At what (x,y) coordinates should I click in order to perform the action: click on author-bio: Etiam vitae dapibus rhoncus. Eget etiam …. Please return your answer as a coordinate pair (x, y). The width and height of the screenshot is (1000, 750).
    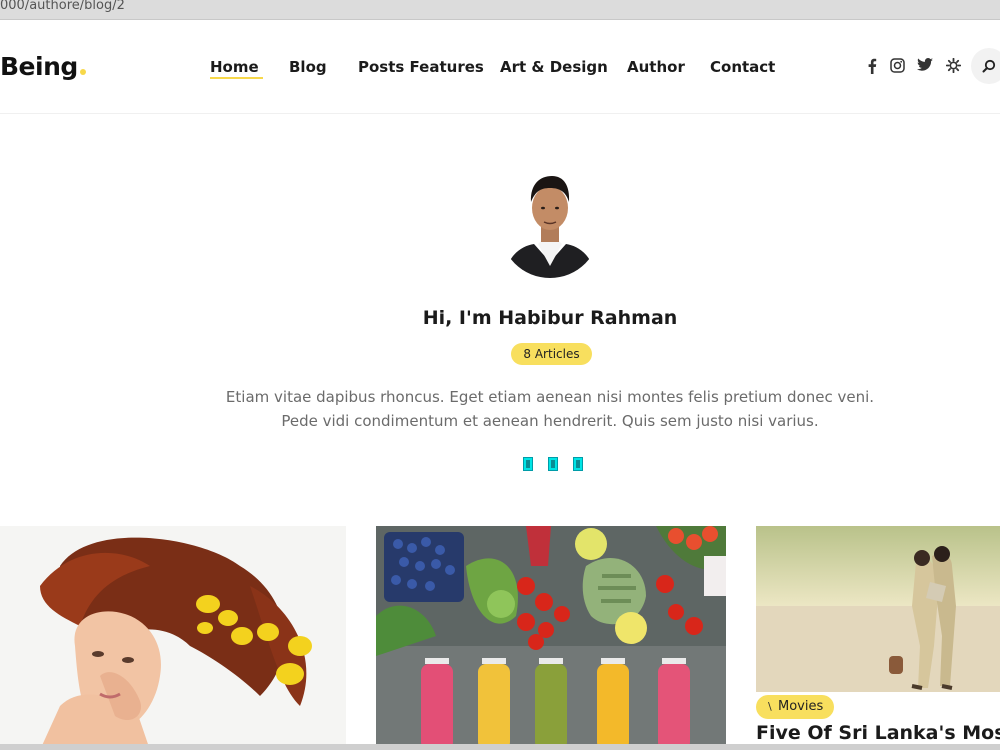
    Looking at the image, I should click on (550, 409).